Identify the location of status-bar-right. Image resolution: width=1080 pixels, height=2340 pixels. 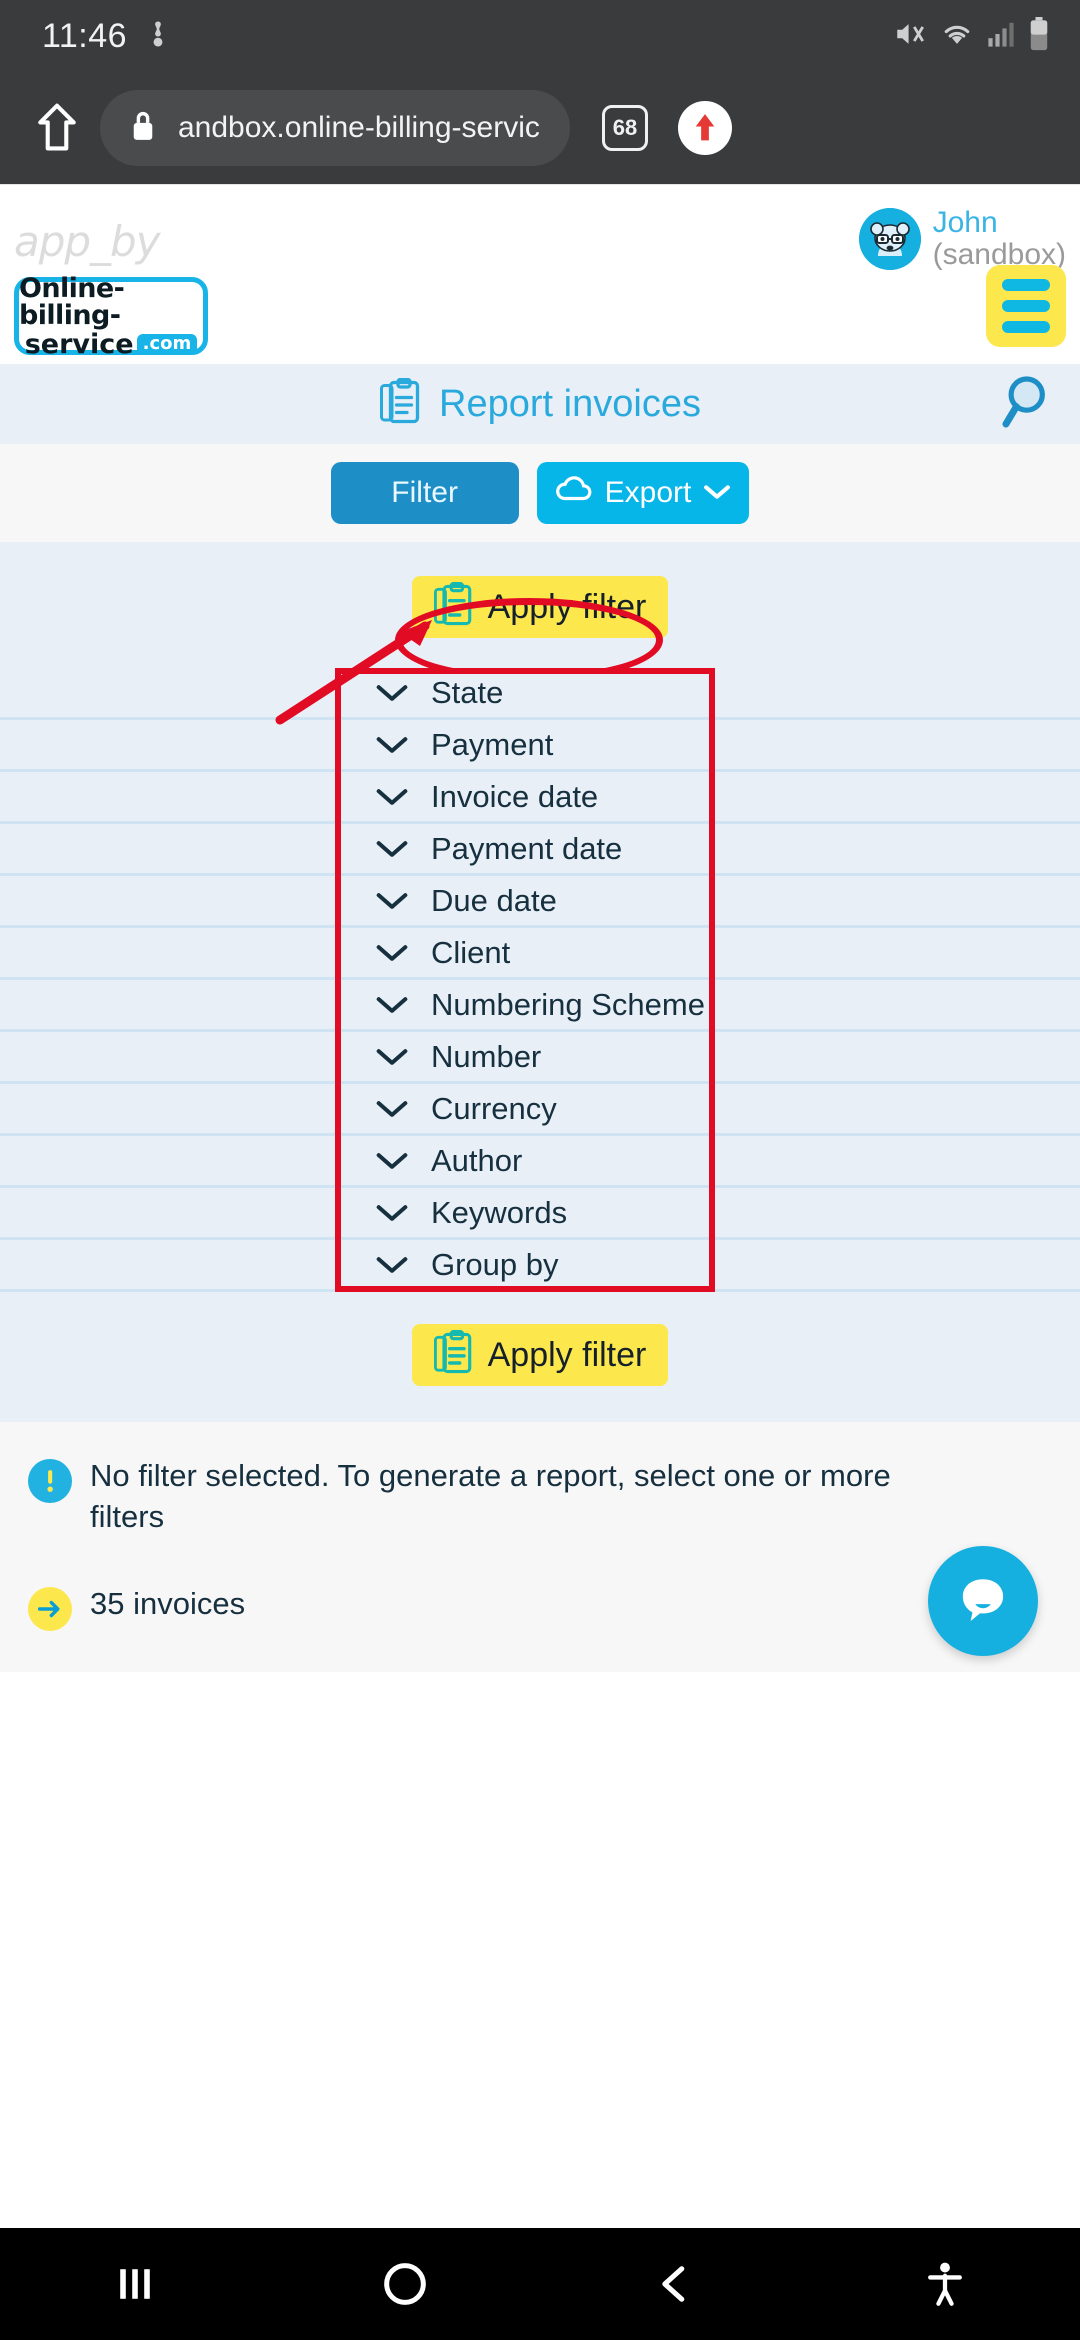
(971, 36).